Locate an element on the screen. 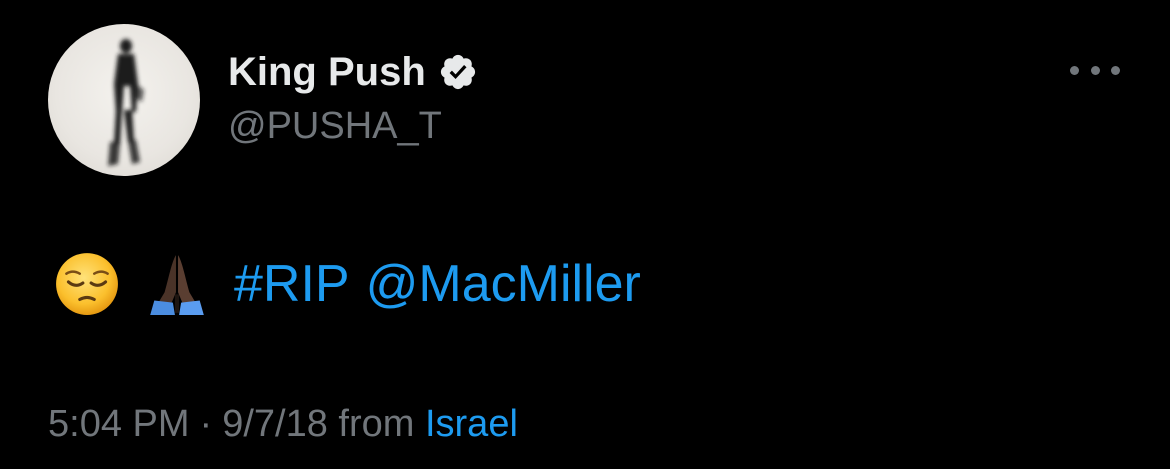 This screenshot has width=1170, height=469. hashtag-link: #RIP is located at coordinates (292, 284).